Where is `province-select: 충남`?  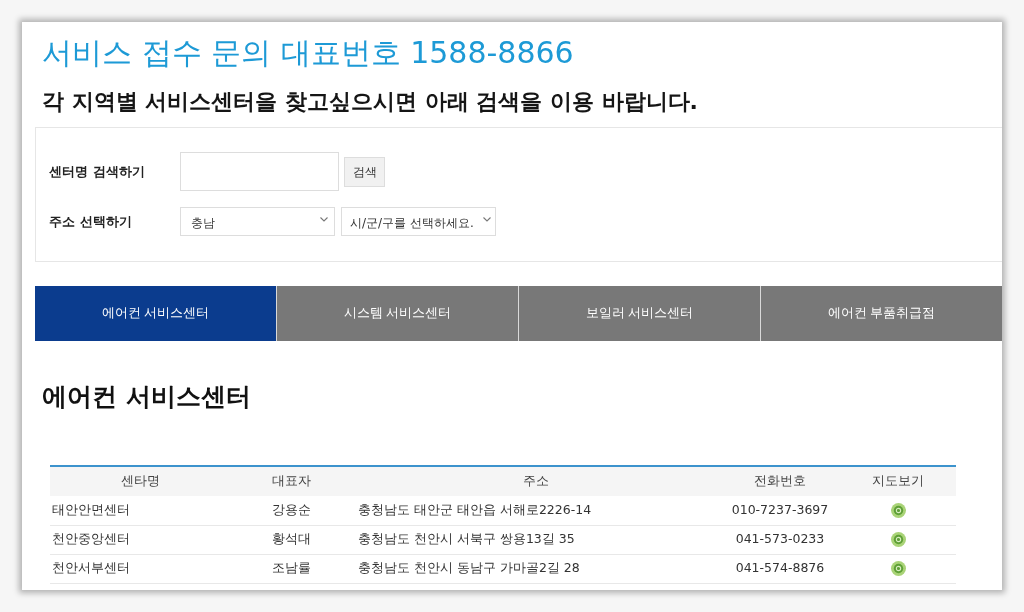
province-select: 충남 is located at coordinates (257, 221).